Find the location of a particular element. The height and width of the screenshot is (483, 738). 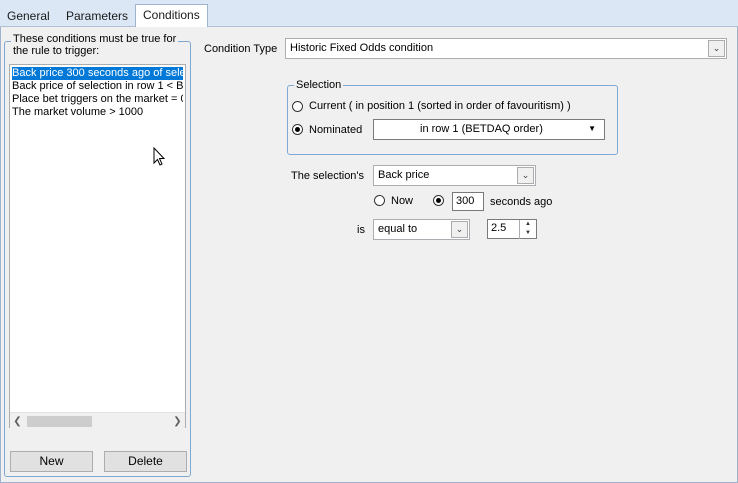

tab-conditions: Conditions is located at coordinates (171, 16).